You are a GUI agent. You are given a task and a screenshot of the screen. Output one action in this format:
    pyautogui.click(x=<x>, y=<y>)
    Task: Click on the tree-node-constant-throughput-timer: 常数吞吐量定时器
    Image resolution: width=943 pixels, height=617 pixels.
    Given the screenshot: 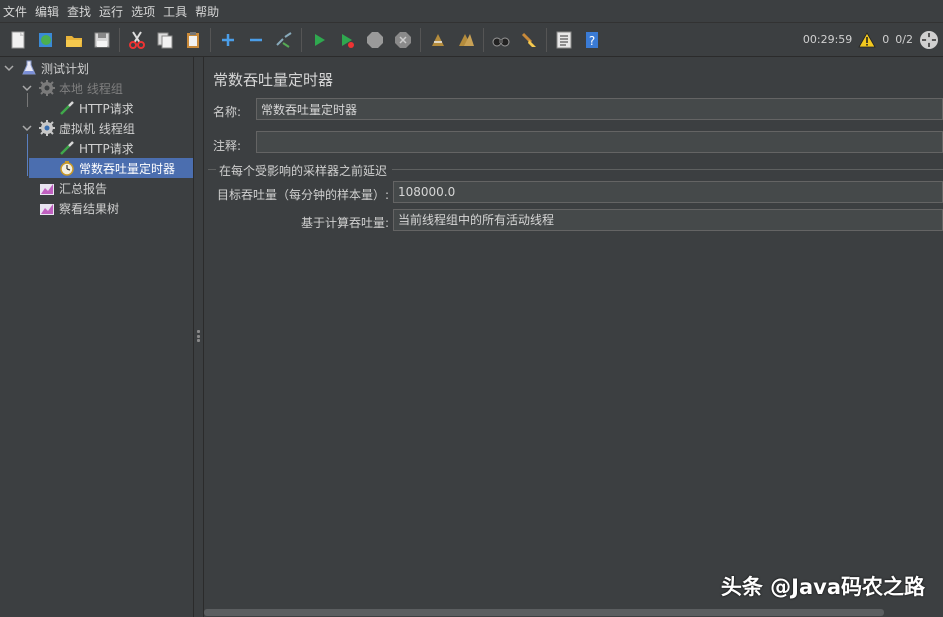 What is the action you would take?
    pyautogui.click(x=111, y=168)
    